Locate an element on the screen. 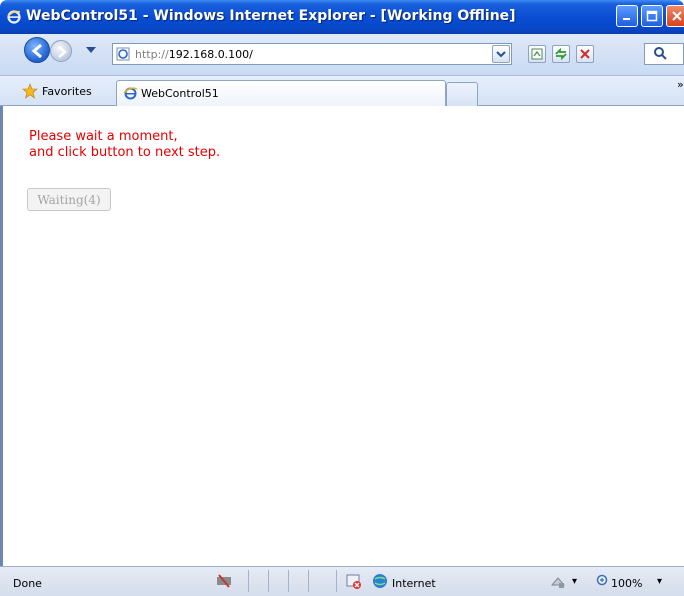 The width and height of the screenshot is (684, 596). new-tab-button is located at coordinates (462, 94).